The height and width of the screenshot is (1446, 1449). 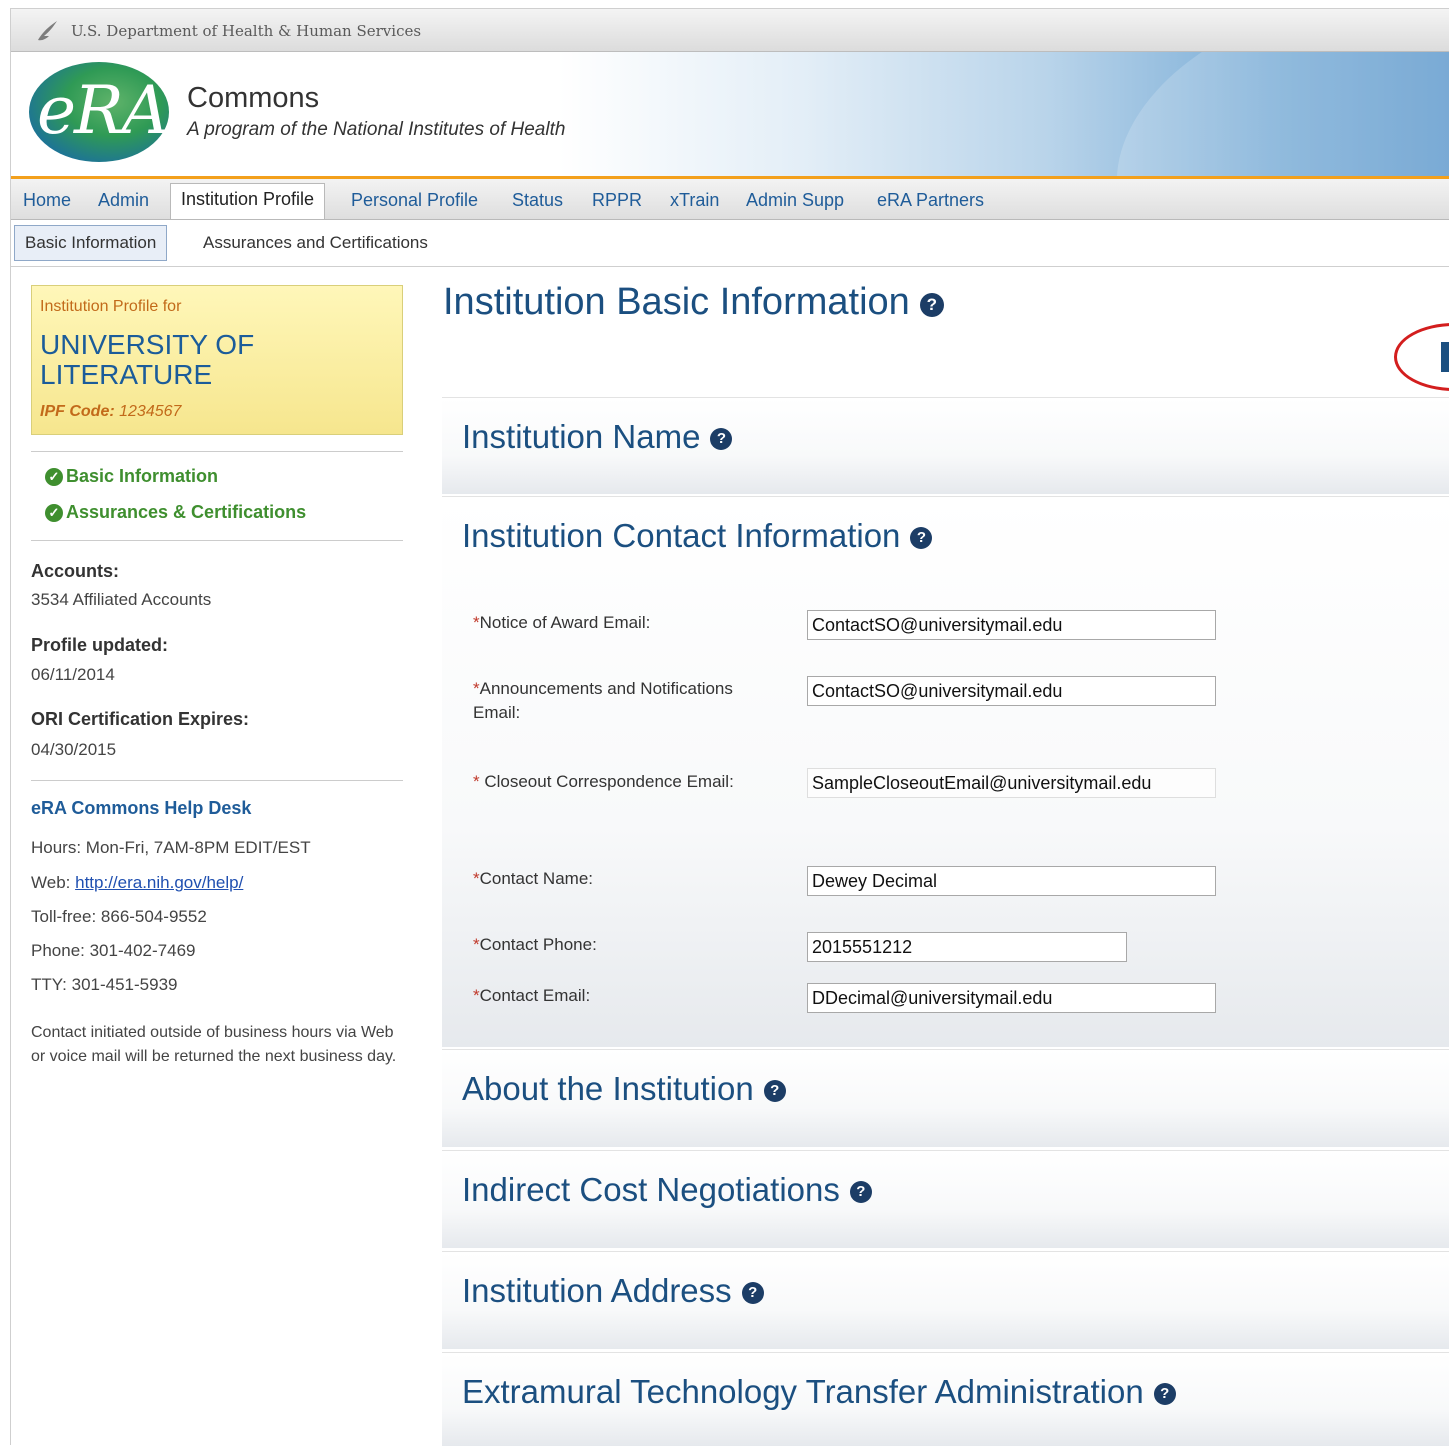 What do you see at coordinates (694, 200) in the screenshot?
I see `nav-xtrain: xTrain` at bounding box center [694, 200].